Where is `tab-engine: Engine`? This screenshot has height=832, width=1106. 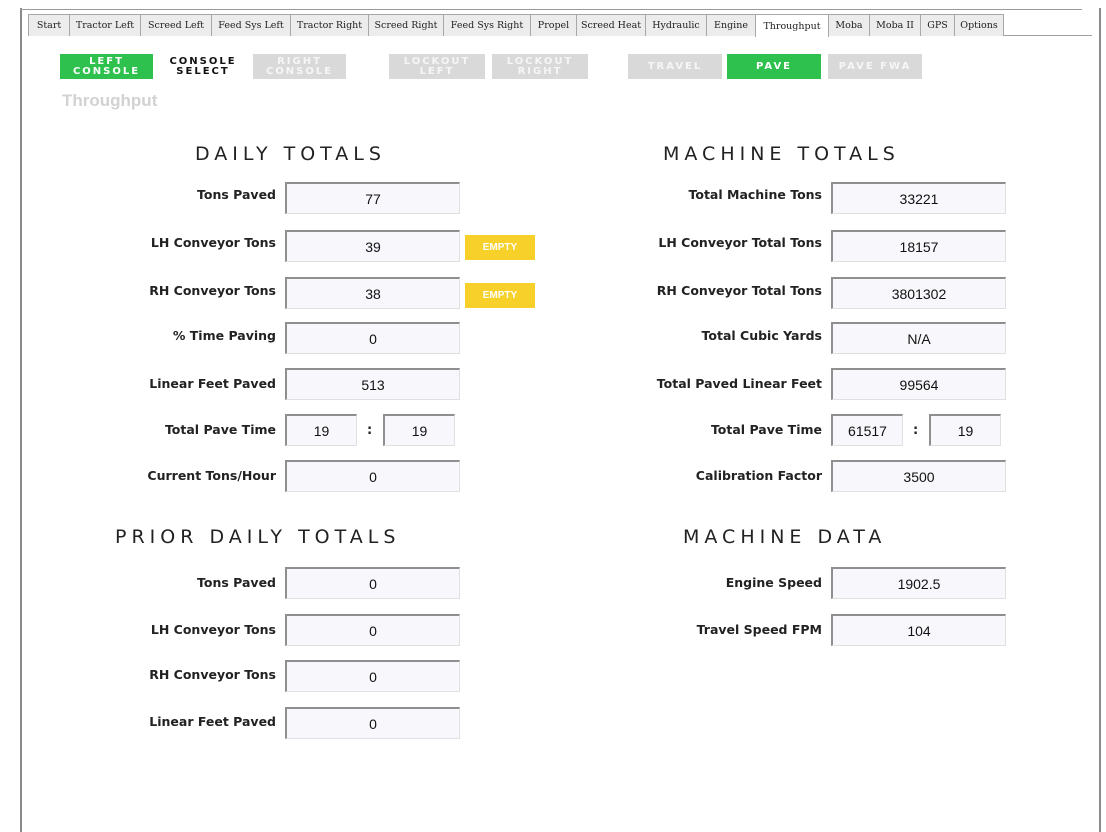 tab-engine: Engine is located at coordinates (731, 25).